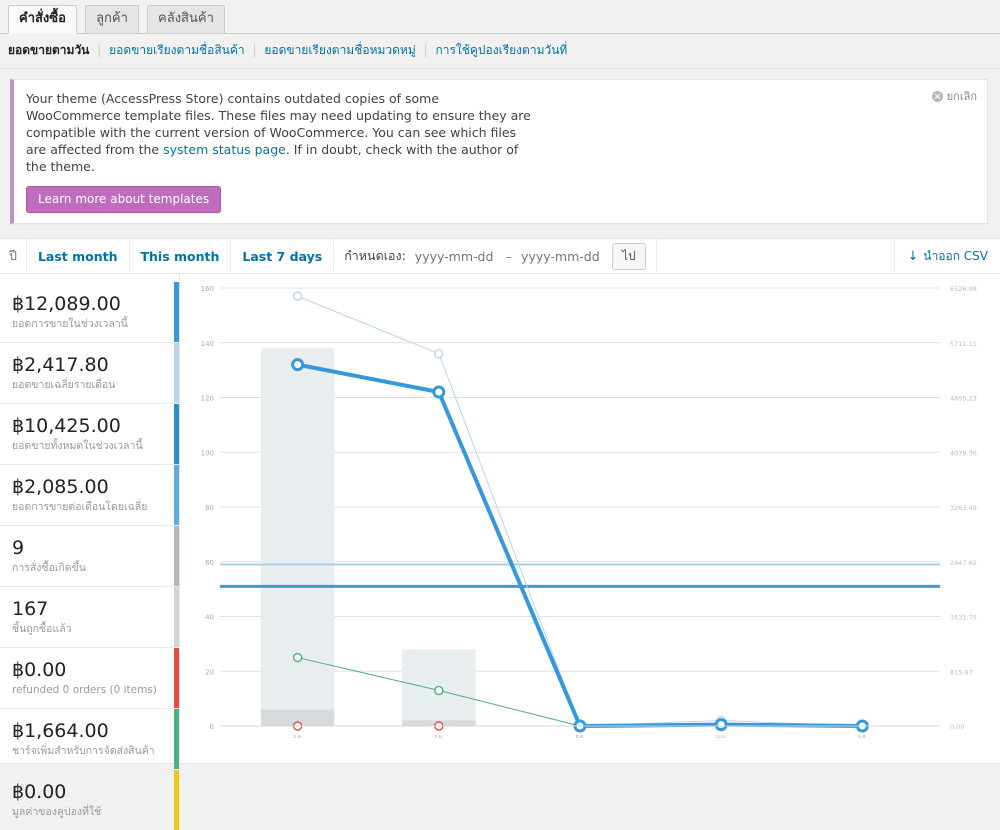 The width and height of the screenshot is (1000, 830). Describe the element at coordinates (70, 324) in the screenshot. I see `legend-description: ยอดการขายในช่วงเวลานี้` at that location.